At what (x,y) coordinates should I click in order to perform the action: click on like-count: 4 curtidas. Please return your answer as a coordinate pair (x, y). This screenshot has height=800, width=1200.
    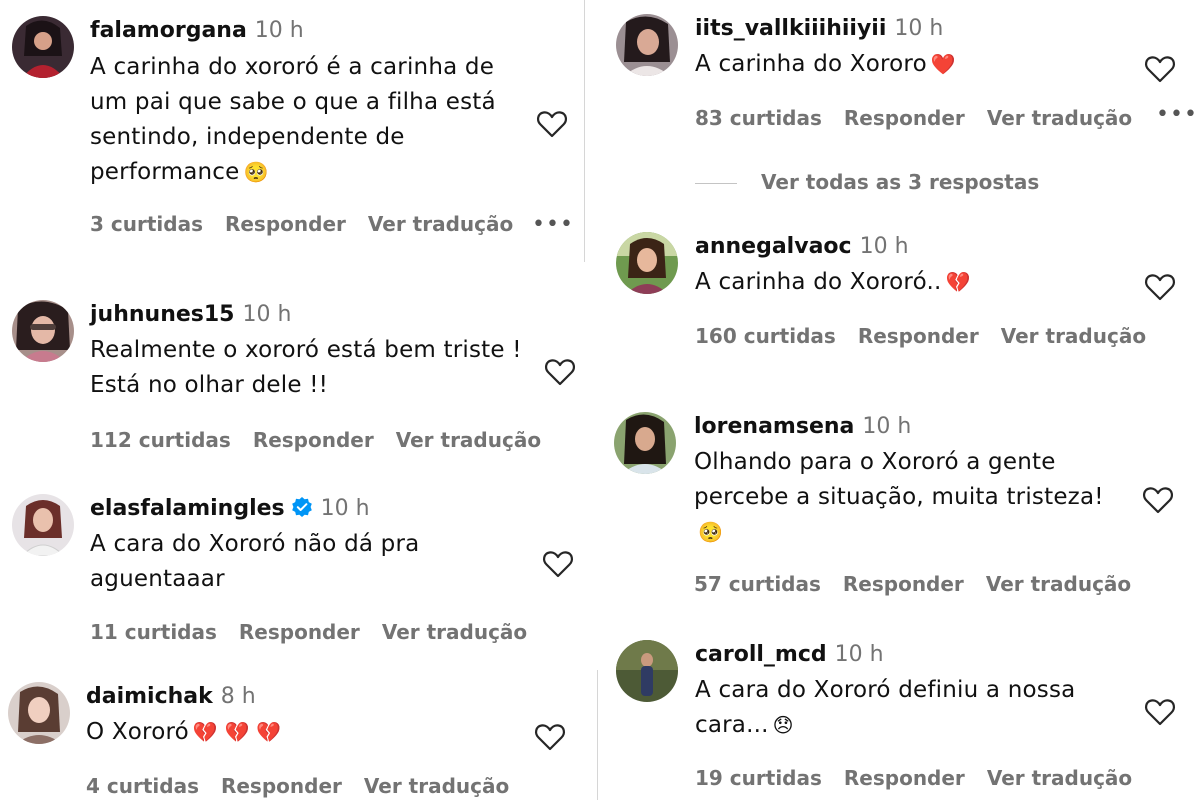
    Looking at the image, I should click on (142, 786).